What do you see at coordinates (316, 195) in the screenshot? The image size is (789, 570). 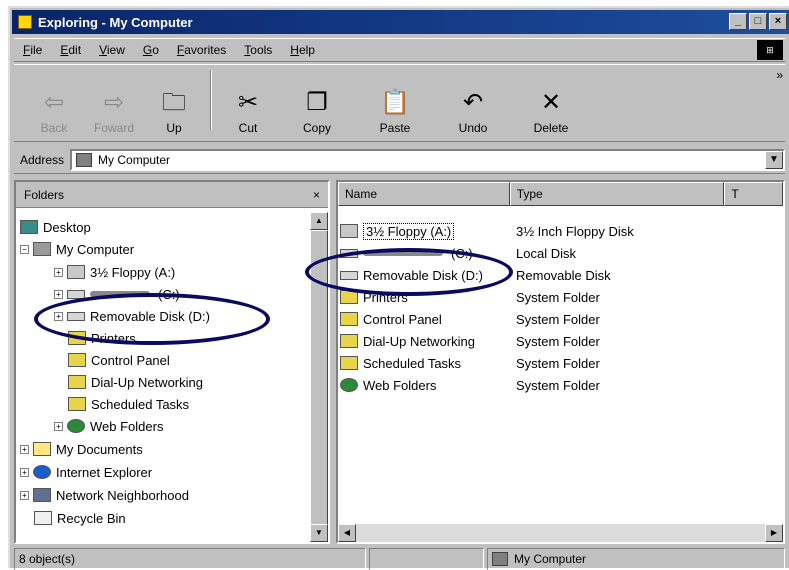 I see `close-pane-button: ×` at bounding box center [316, 195].